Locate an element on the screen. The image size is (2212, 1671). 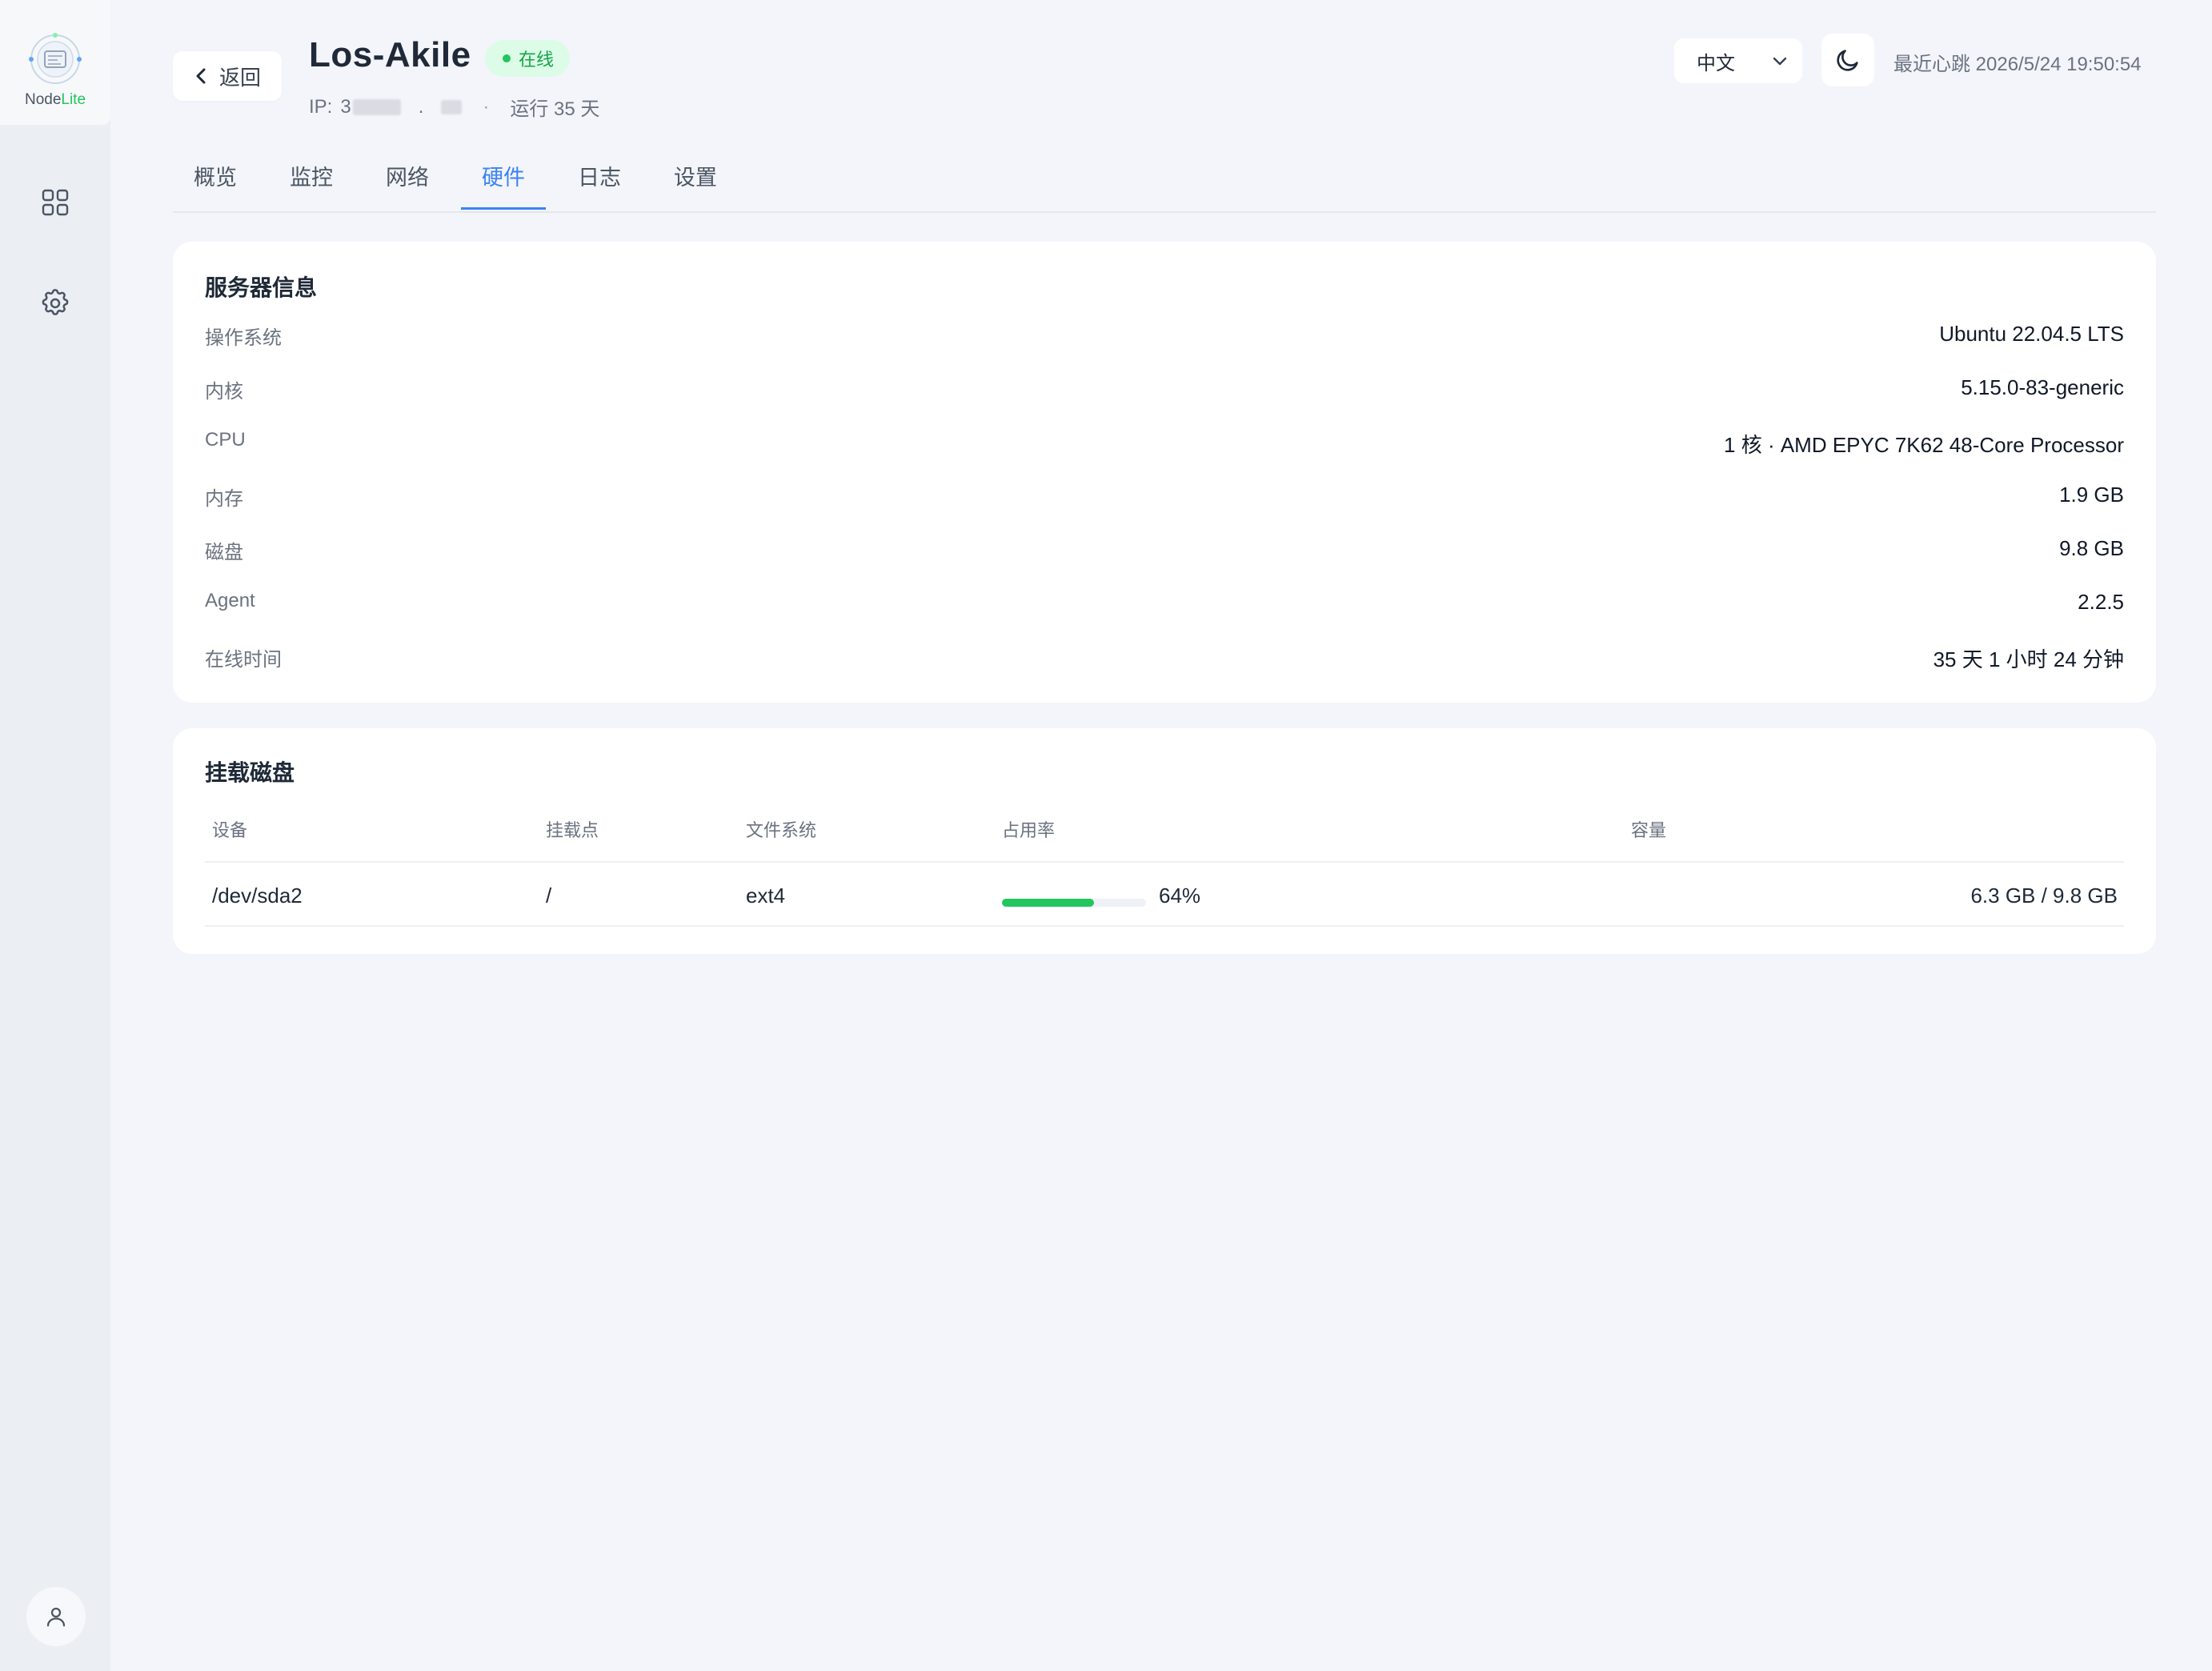
language-select: 中文 is located at coordinates (1738, 61).